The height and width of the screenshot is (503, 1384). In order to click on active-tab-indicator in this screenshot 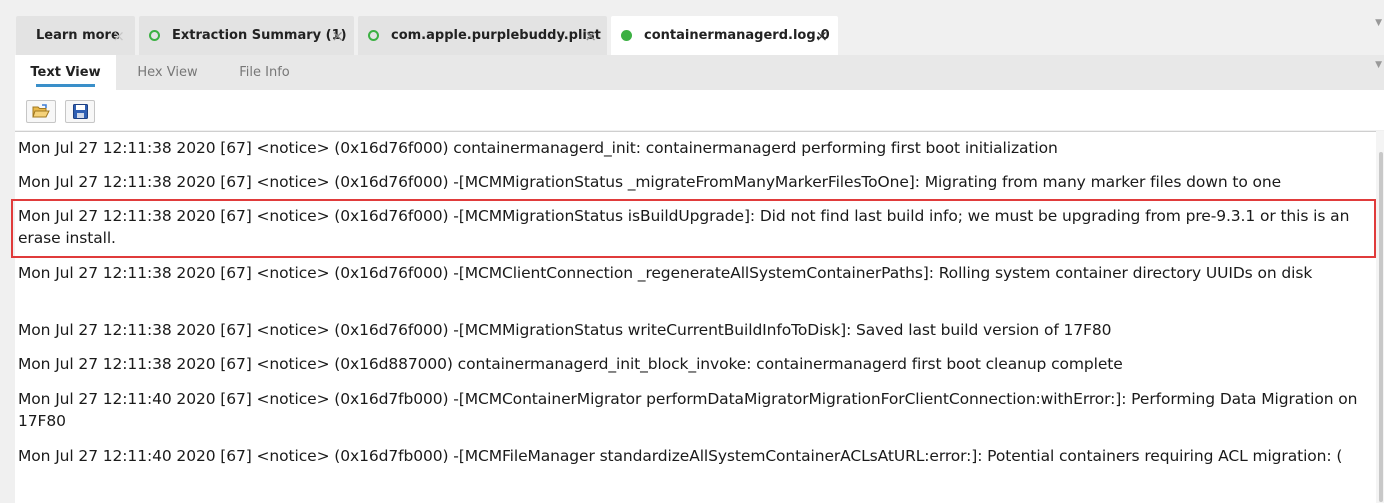, I will do `click(65, 85)`.